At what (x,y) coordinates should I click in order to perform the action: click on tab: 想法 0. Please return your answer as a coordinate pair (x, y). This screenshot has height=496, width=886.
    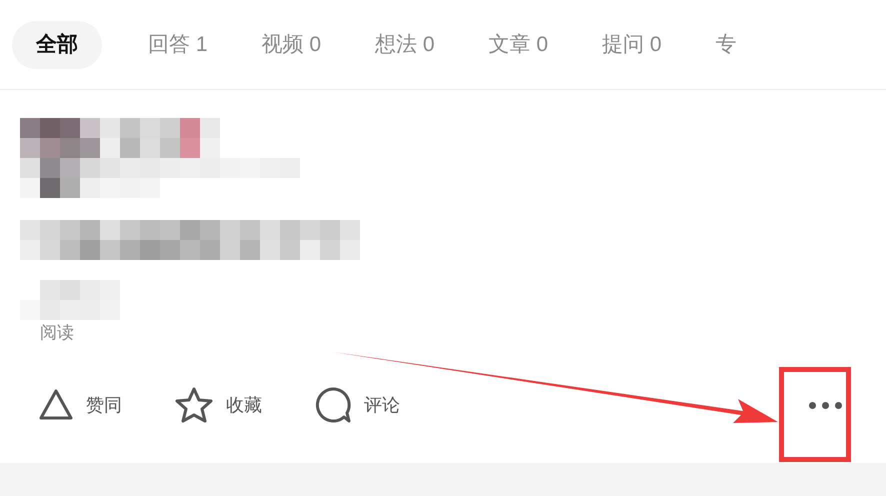
    Looking at the image, I should click on (405, 44).